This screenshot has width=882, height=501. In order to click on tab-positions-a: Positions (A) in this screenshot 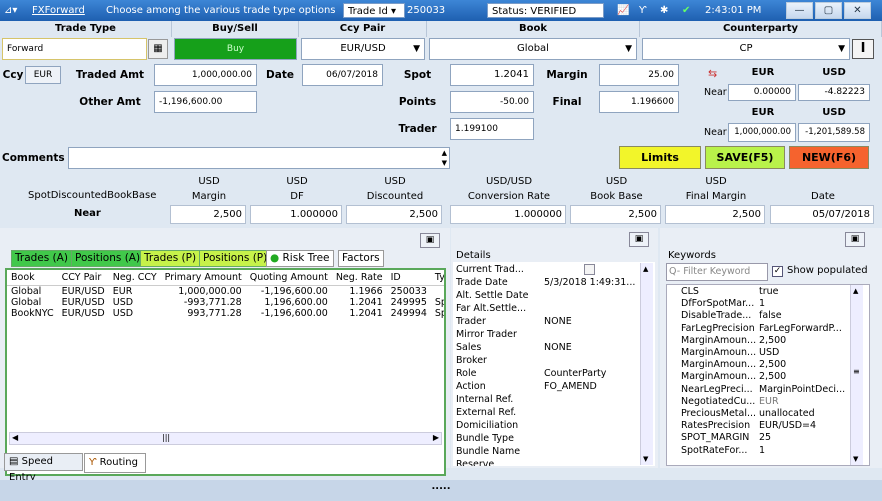, I will do `click(108, 258)`.